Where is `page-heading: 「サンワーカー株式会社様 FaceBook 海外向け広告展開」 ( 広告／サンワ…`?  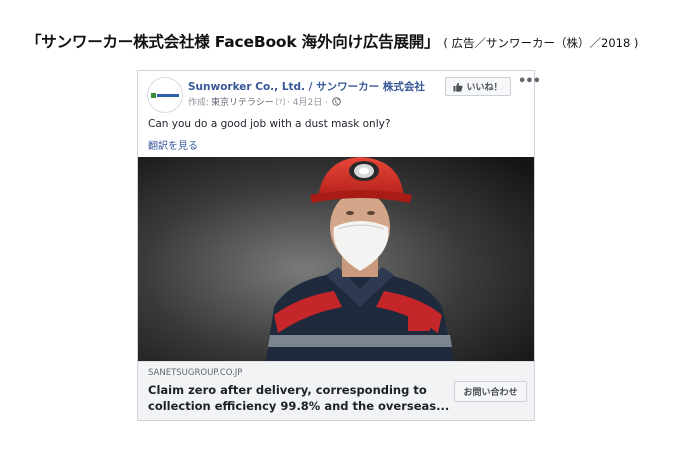
page-heading: 「サンワーカー株式会社様 FaceBook 海外向け広告展開」 ( 広告／サンワ… is located at coordinates (332, 41).